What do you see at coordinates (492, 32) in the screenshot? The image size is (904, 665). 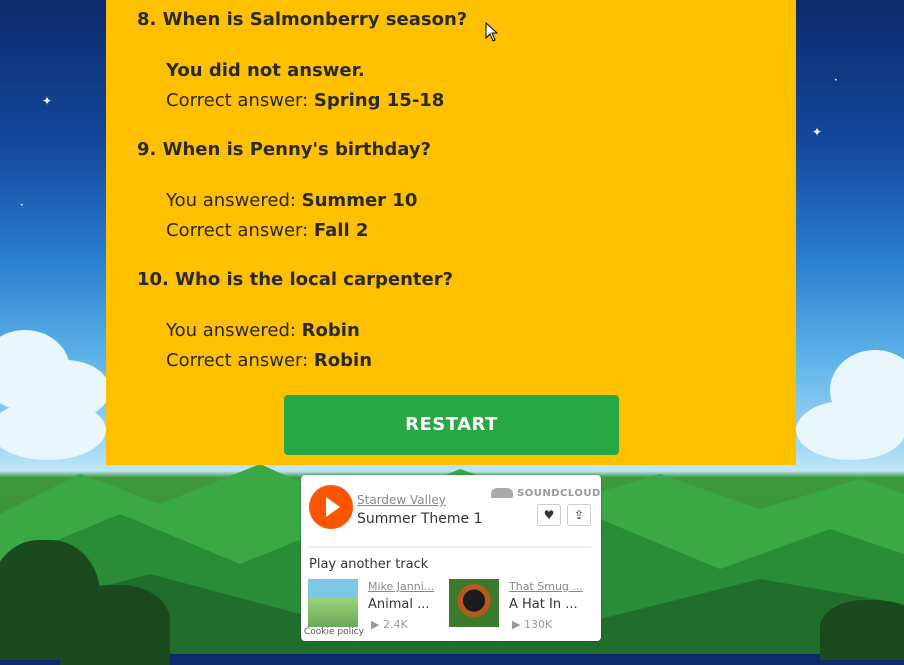 I see `mouse-cursor-icon` at bounding box center [492, 32].